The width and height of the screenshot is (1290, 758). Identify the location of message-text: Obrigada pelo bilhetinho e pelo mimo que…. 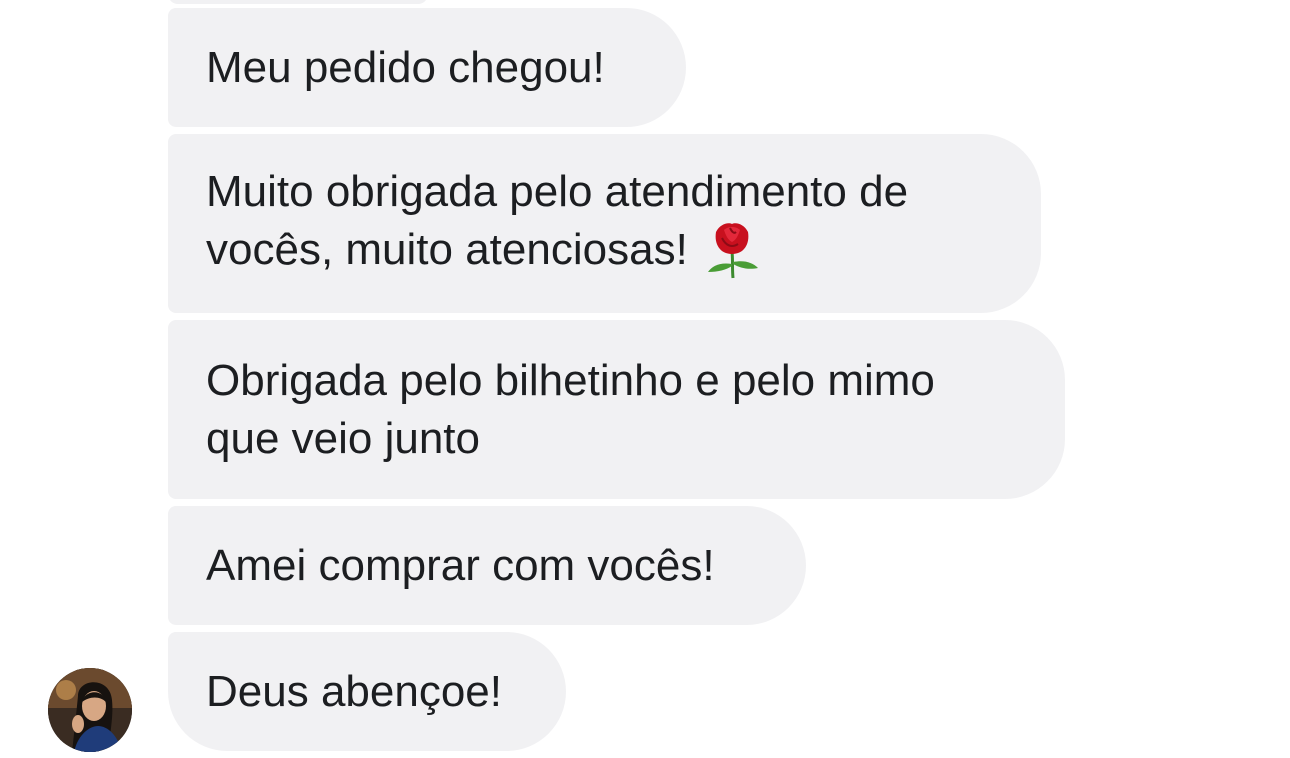
(570, 410).